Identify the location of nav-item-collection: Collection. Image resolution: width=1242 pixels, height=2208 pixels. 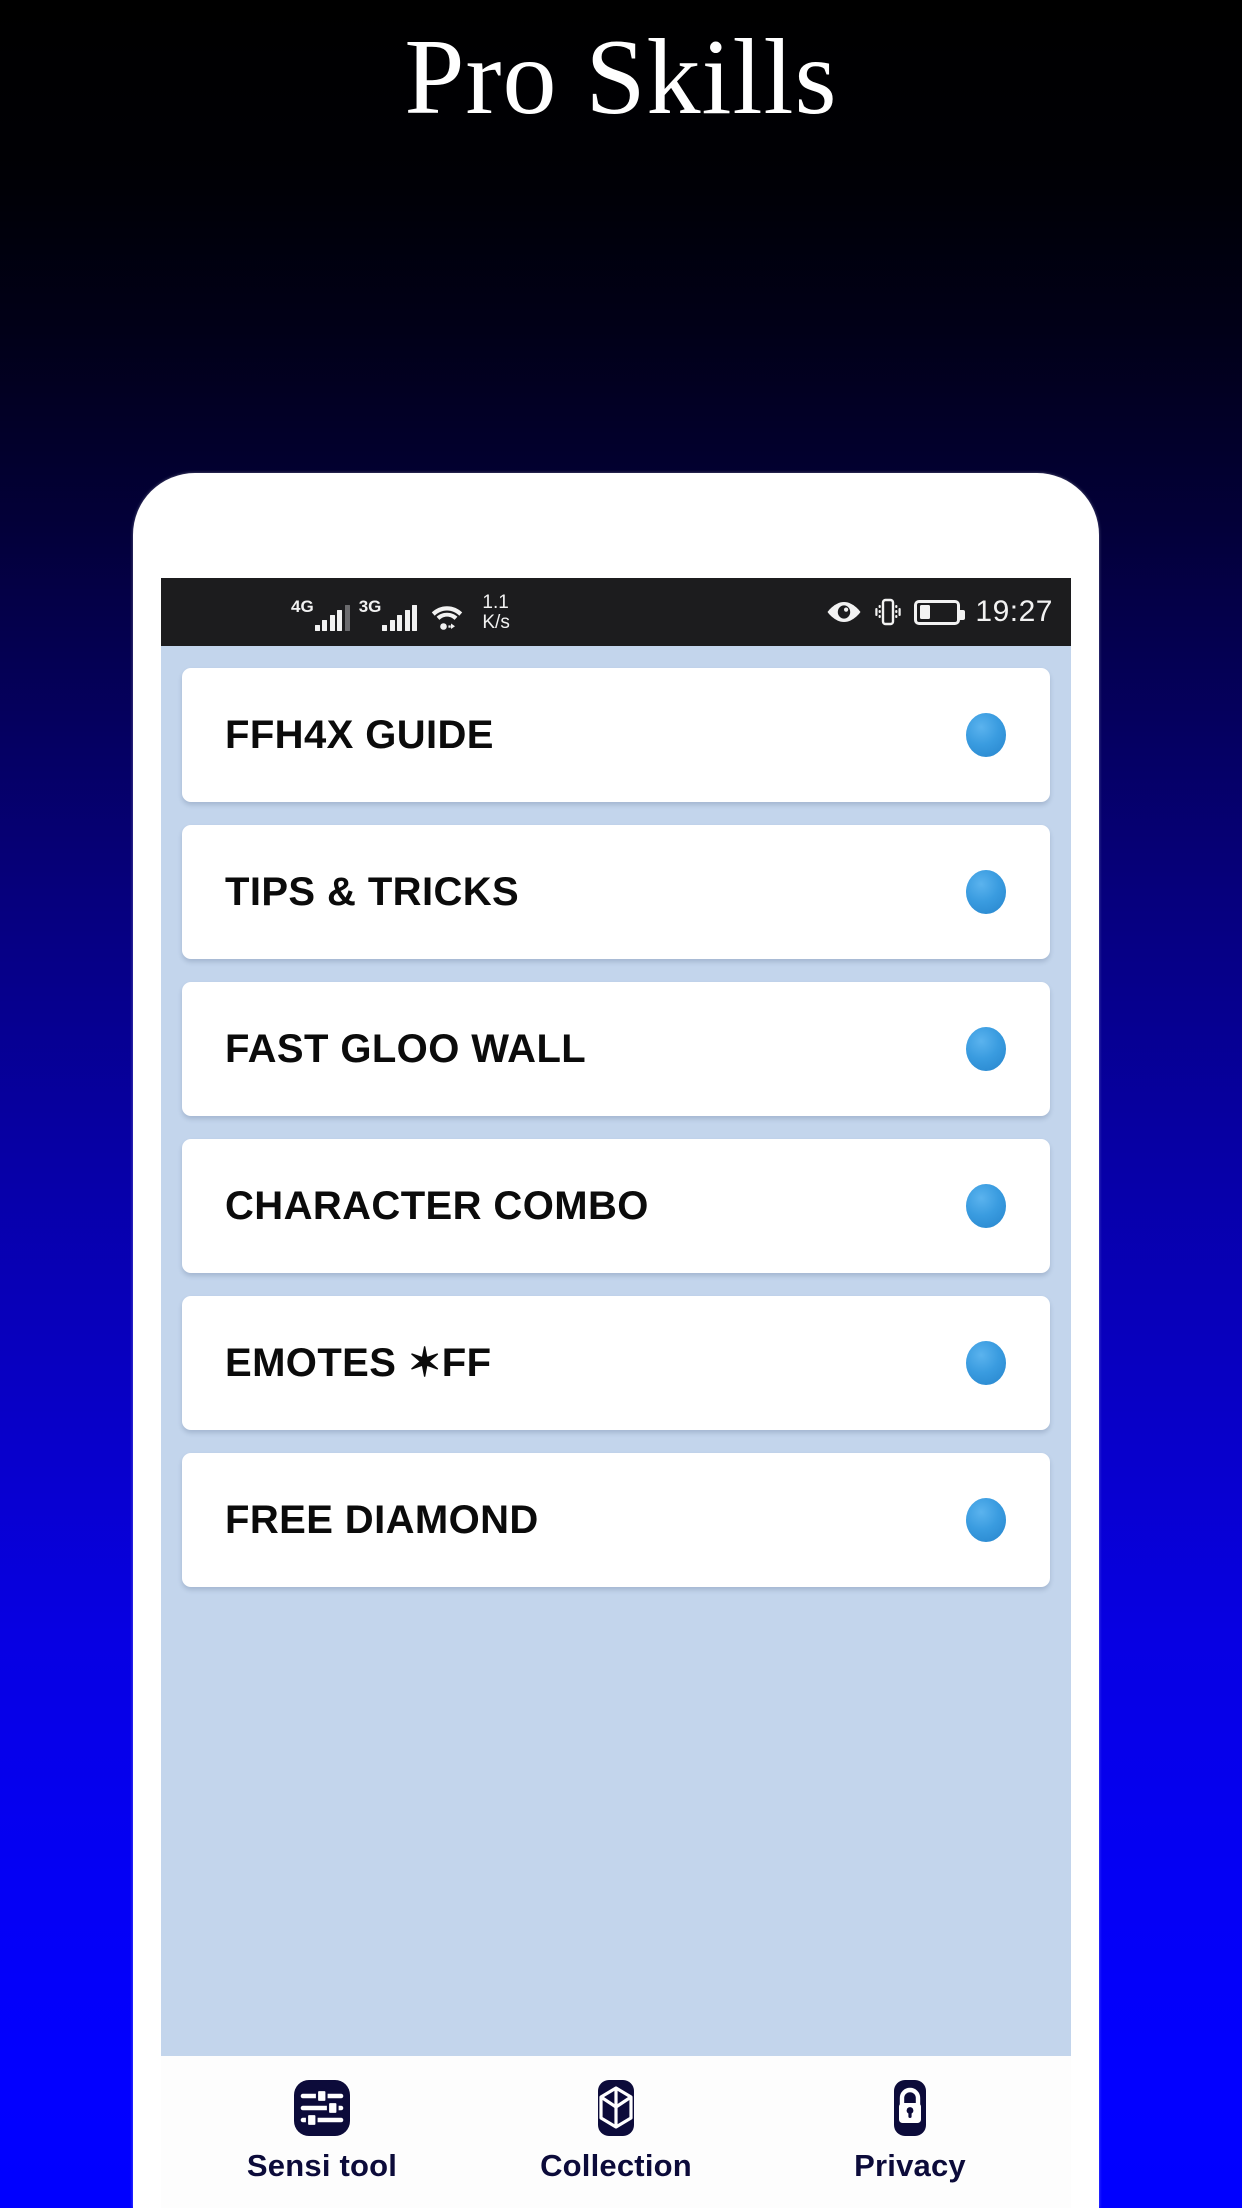
(616, 2130).